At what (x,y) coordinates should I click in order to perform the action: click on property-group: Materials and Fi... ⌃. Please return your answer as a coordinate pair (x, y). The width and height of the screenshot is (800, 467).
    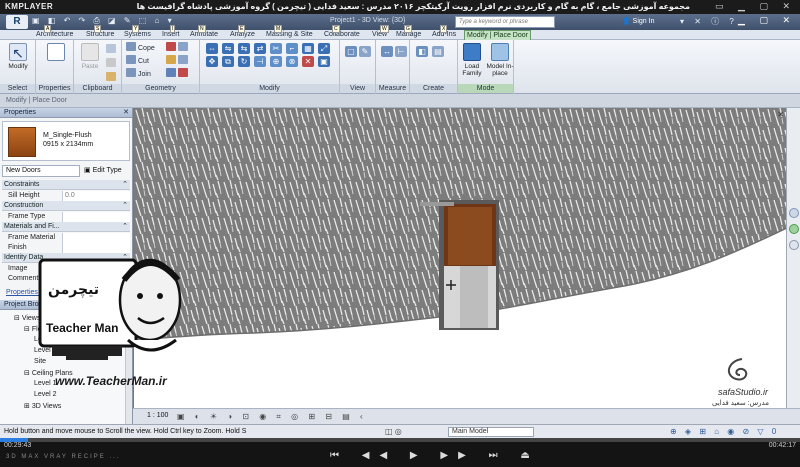
    Looking at the image, I should click on (66, 227).